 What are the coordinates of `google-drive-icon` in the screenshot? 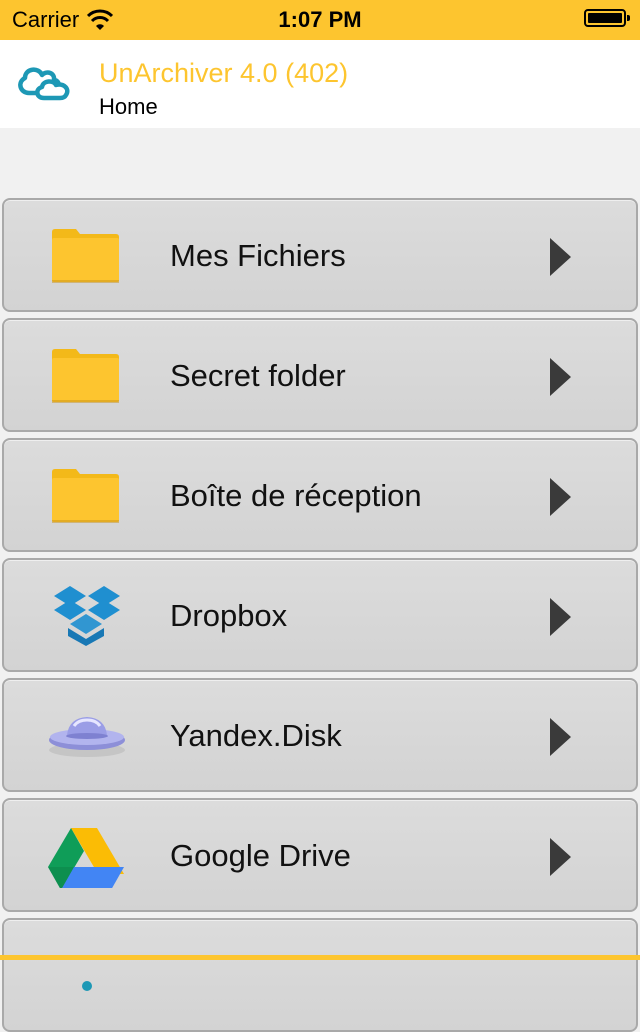 It's located at (86, 858).